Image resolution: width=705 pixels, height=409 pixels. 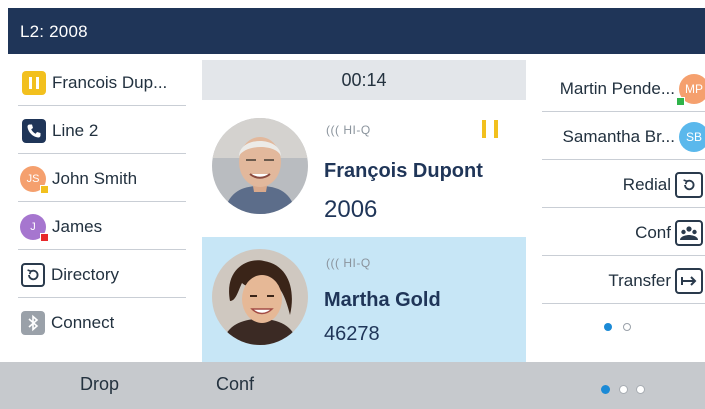 What do you see at coordinates (617, 233) in the screenshot?
I see `right-key-conference: Conf` at bounding box center [617, 233].